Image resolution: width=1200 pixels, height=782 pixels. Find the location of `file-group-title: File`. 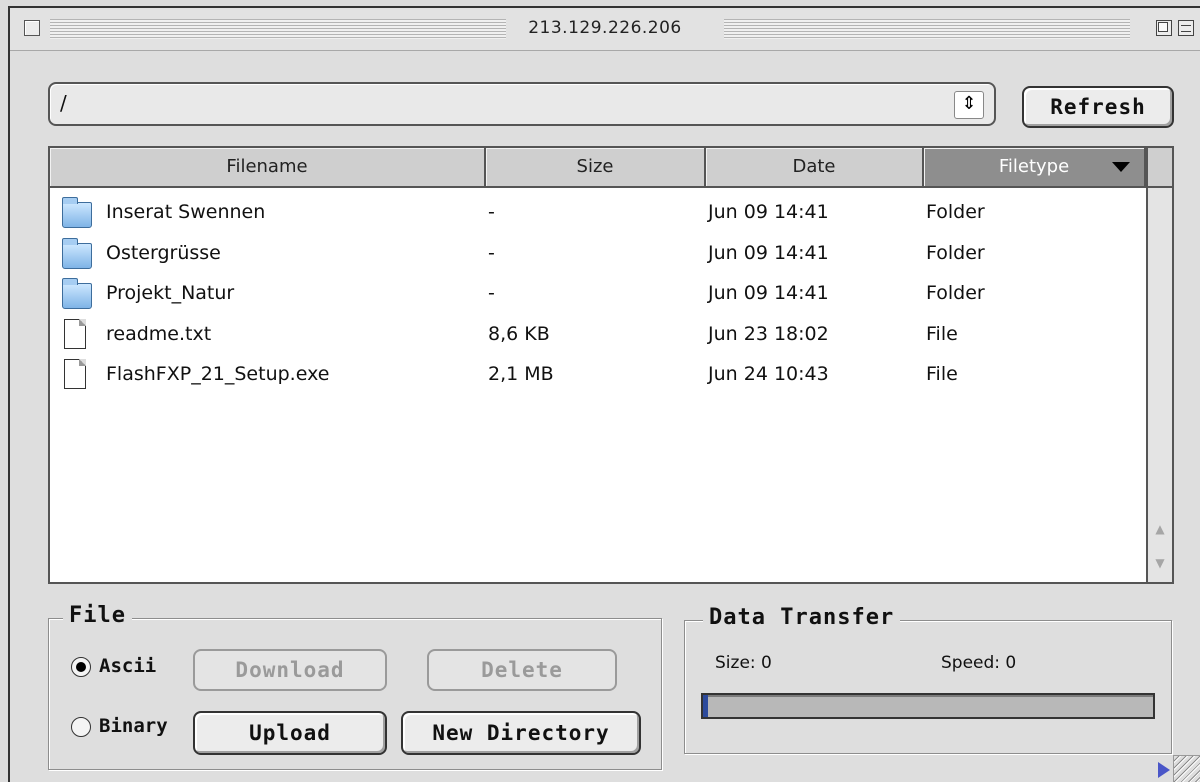

file-group-title: File is located at coordinates (97, 615).